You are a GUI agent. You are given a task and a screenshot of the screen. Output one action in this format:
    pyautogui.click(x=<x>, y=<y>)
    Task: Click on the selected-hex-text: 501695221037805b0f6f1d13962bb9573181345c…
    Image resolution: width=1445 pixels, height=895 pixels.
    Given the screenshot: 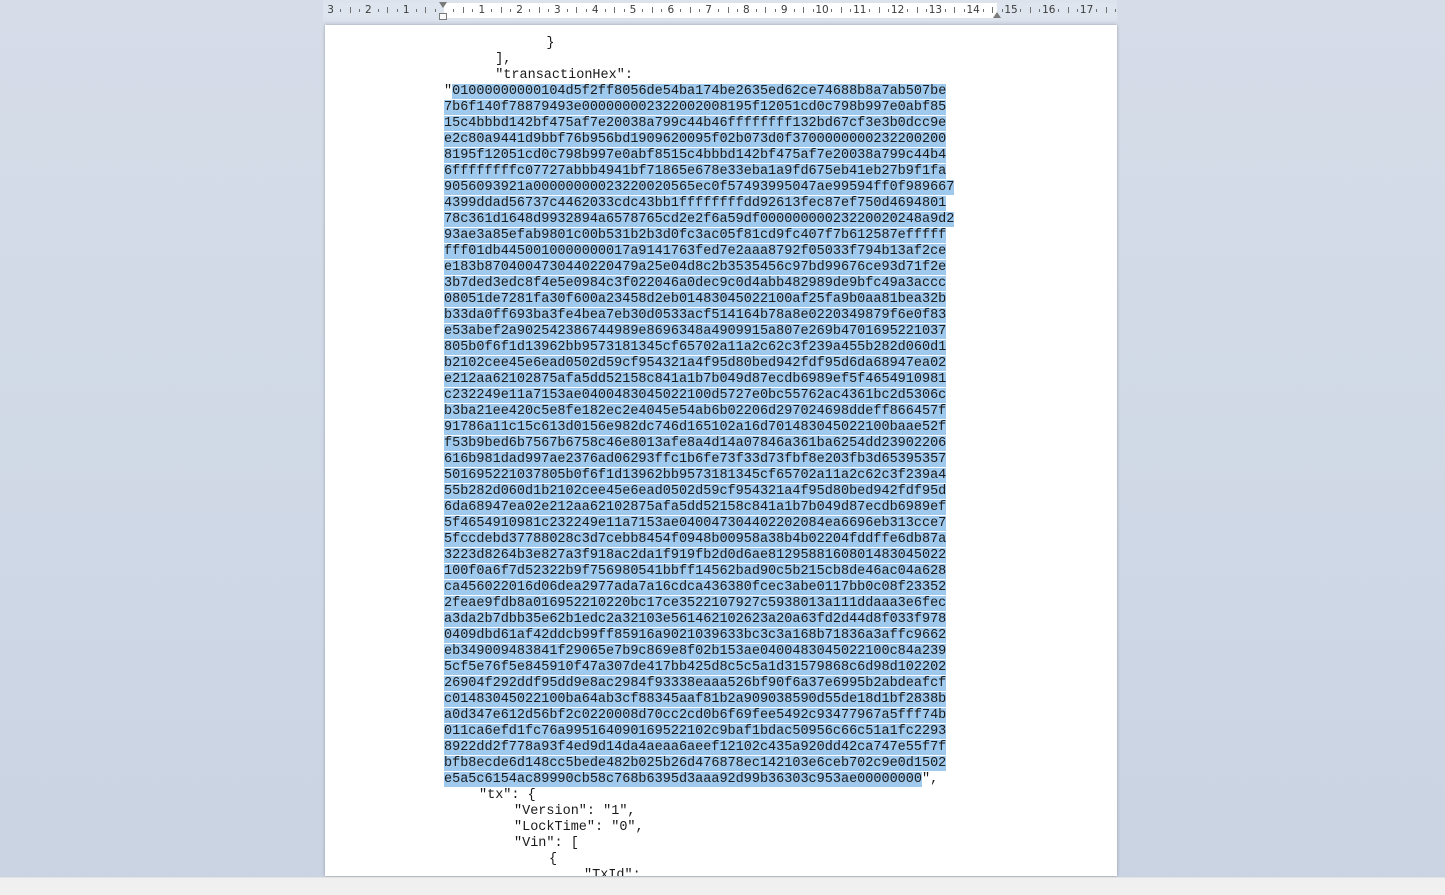 What is the action you would take?
    pyautogui.click(x=695, y=475)
    